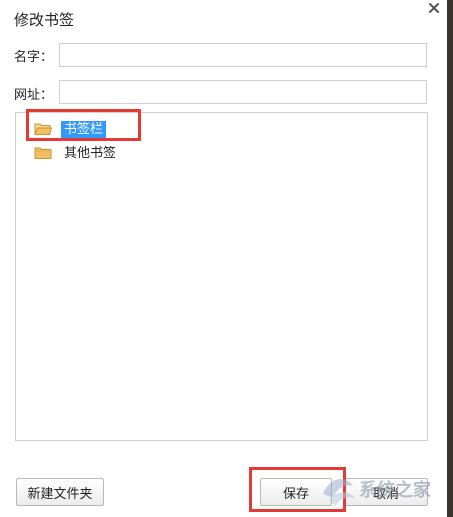 The width and height of the screenshot is (453, 517). I want to click on dialog-title: 修改书签, so click(44, 20).